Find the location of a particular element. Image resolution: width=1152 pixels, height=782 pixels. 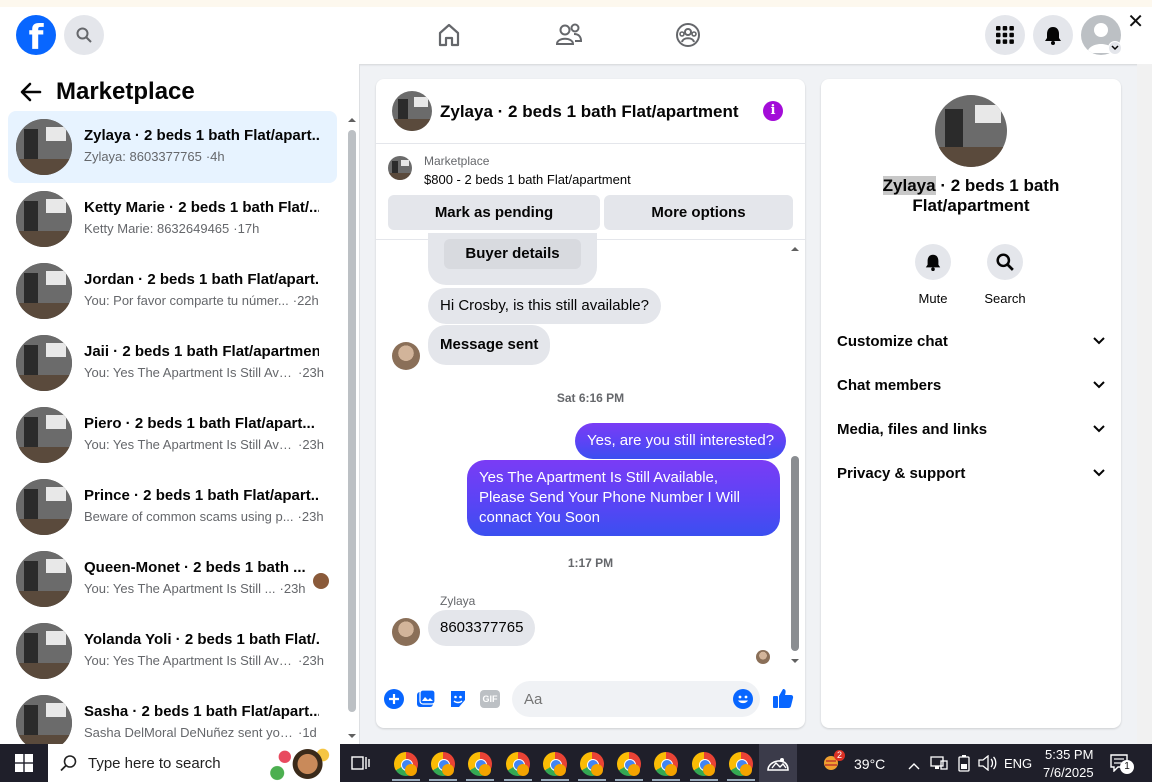

photos-app-icon is located at coordinates (778, 763).